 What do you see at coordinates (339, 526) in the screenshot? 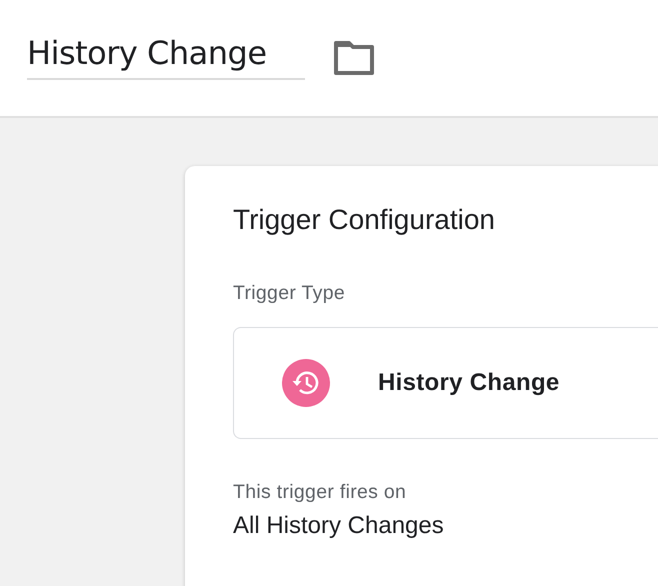
I see `fires-on-value: All History Changes` at bounding box center [339, 526].